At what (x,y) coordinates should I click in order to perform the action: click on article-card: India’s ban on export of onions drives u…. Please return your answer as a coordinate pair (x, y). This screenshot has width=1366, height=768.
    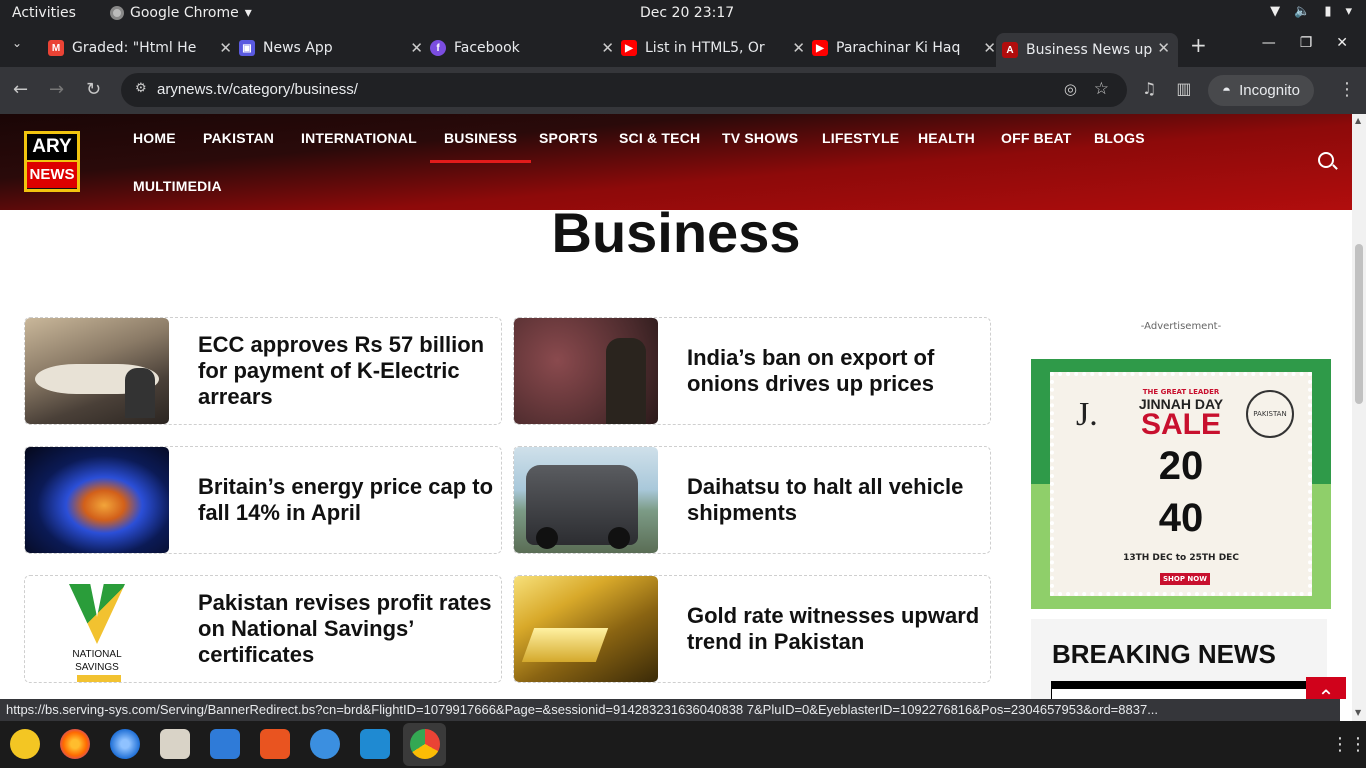
    Looking at the image, I should click on (752, 371).